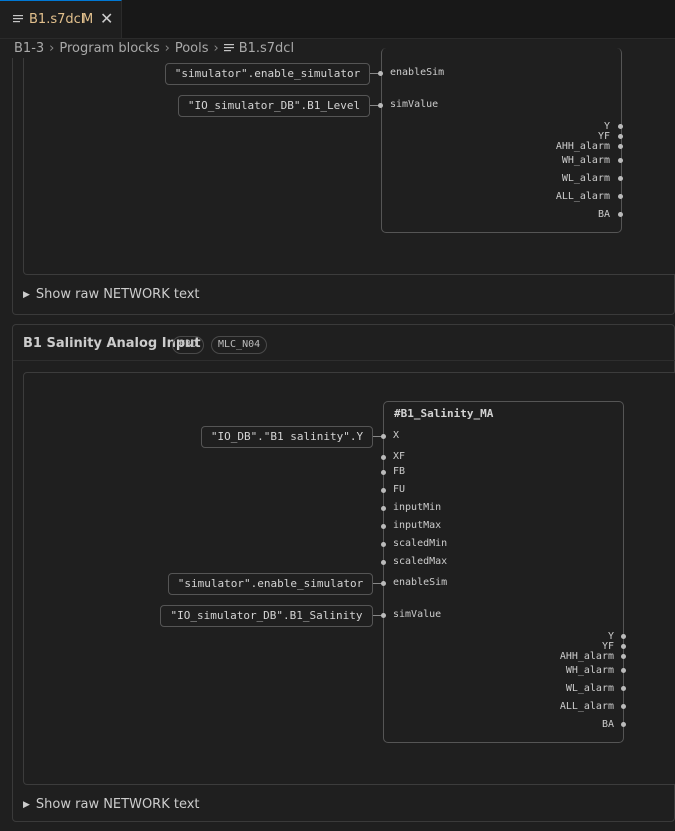 The image size is (675, 831). Describe the element at coordinates (188, 345) in the screenshot. I see `badge-fbd: FBD` at that location.